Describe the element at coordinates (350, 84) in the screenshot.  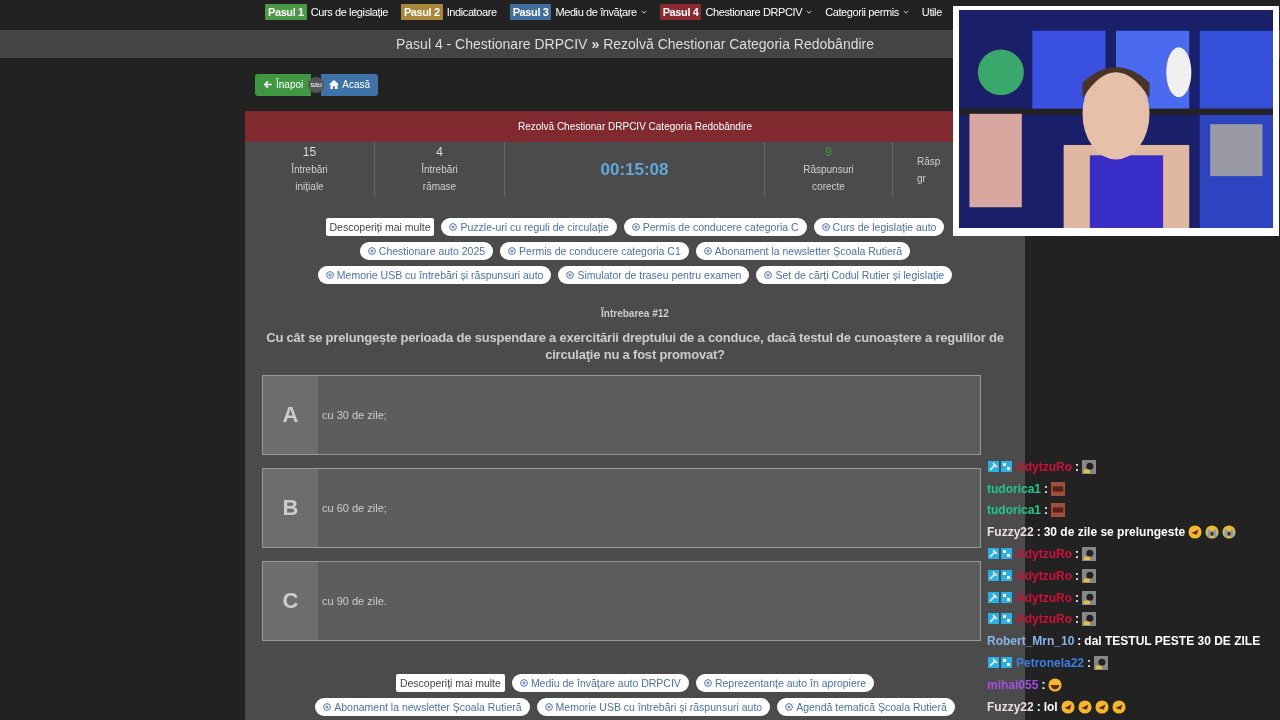
I see `home-button: Acasă` at that location.